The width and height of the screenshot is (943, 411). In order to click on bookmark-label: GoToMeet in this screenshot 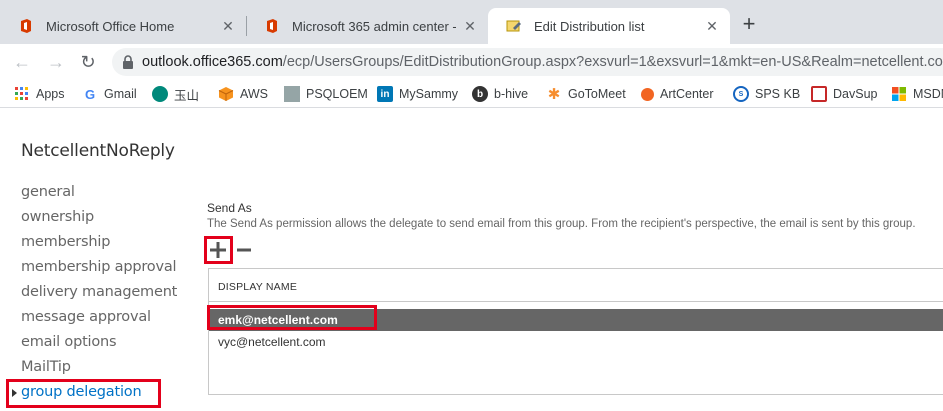, I will do `click(597, 94)`.